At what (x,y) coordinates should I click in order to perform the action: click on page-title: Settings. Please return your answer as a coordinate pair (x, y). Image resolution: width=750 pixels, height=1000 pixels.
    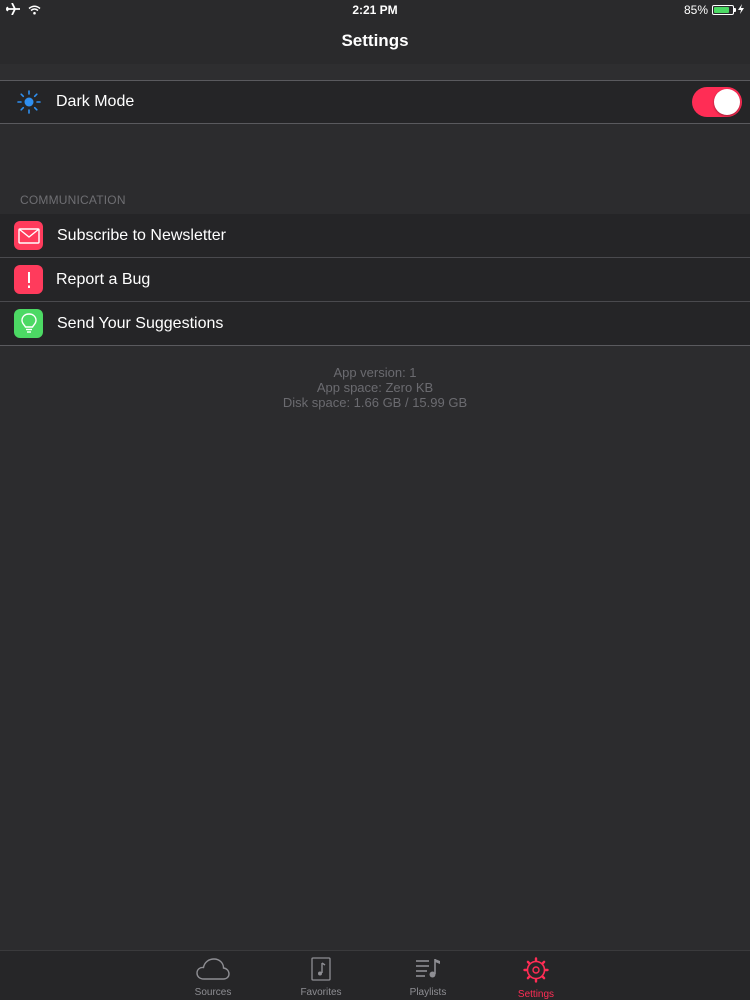
    Looking at the image, I should click on (375, 40).